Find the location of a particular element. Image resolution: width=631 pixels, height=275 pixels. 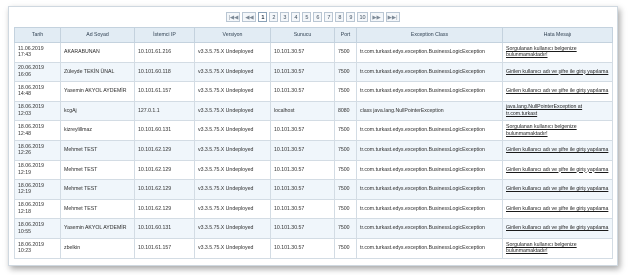

page-10-button: 10 is located at coordinates (362, 17).